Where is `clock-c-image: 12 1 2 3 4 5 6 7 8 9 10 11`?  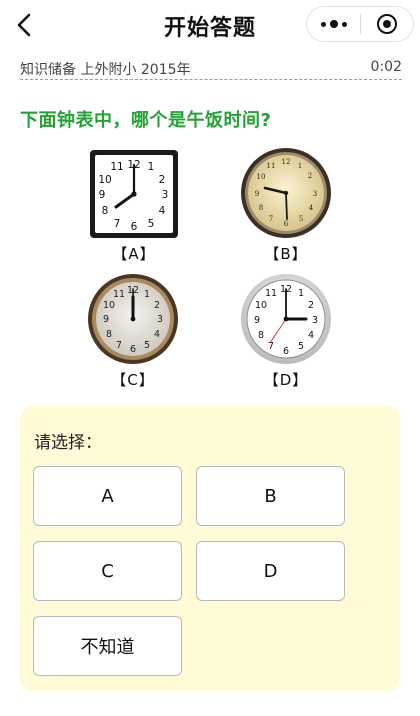 clock-c-image: 12 1 2 3 4 5 6 7 8 9 10 11 is located at coordinates (133, 319).